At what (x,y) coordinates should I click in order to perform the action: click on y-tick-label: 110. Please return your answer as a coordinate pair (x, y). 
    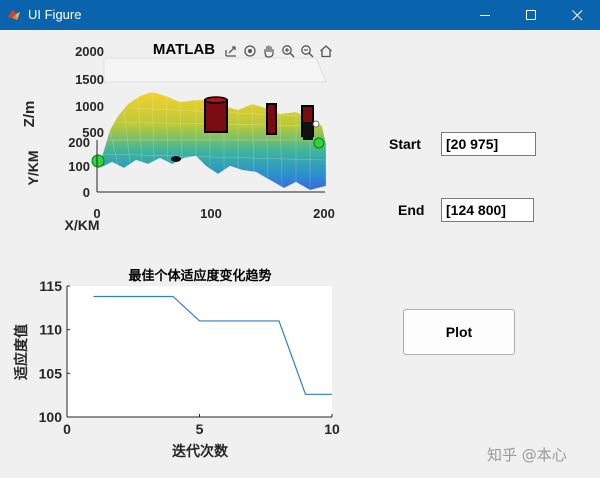
    Looking at the image, I should click on (50, 330).